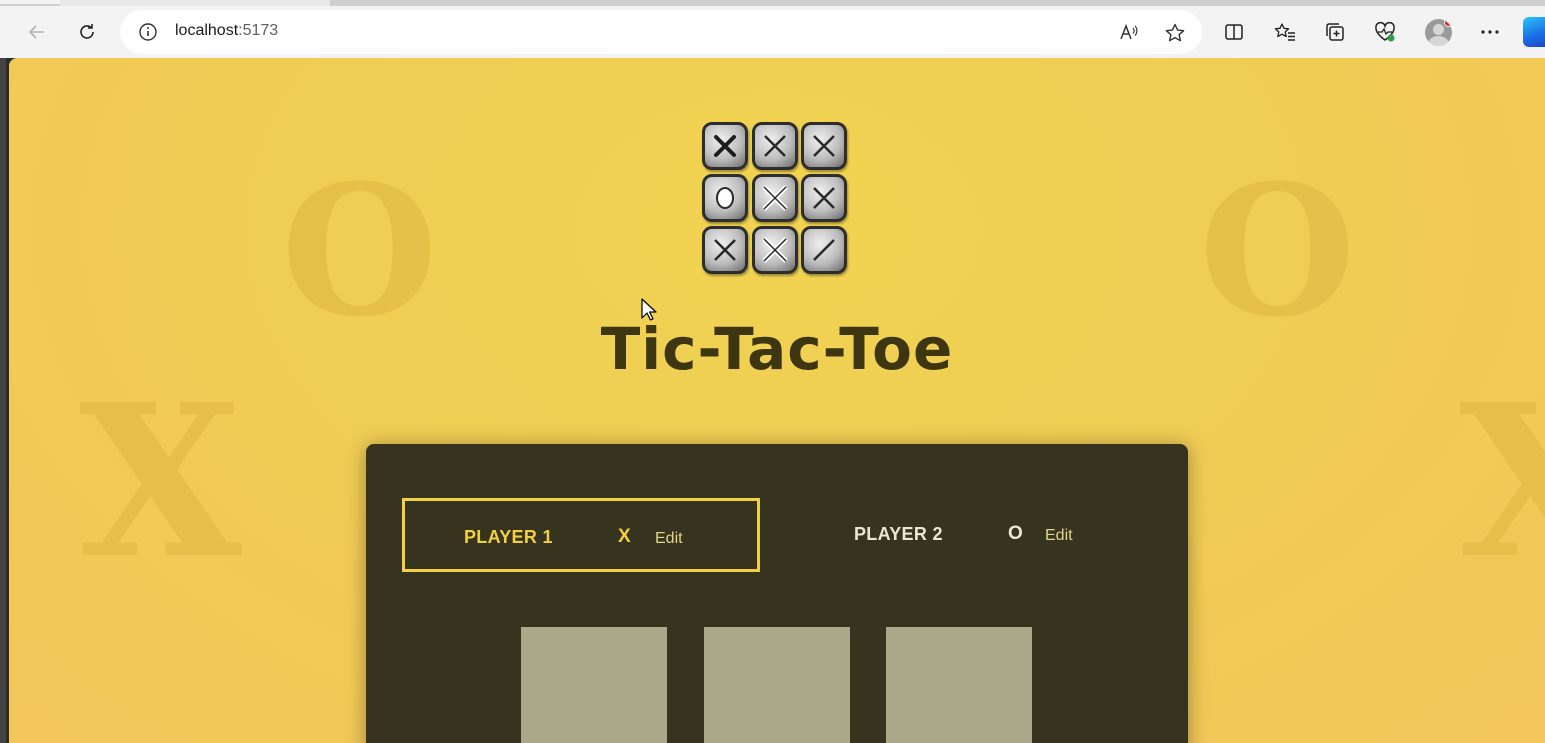 Image resolution: width=1545 pixels, height=743 pixels. I want to click on url-host: localhost, so click(207, 30).